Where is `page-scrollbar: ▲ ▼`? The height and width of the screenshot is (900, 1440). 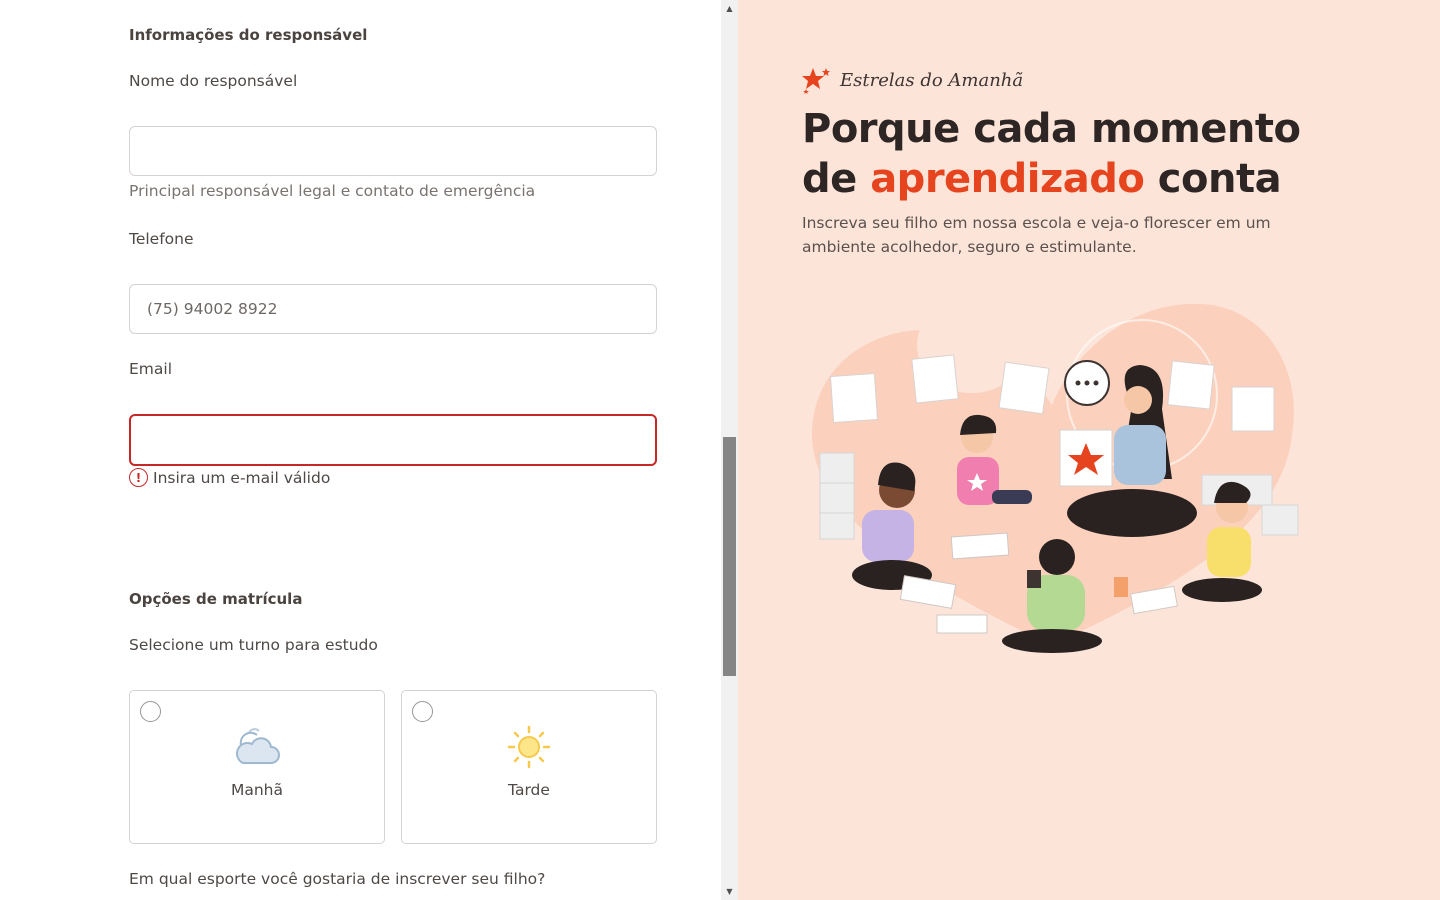 page-scrollbar: ▲ ▼ is located at coordinates (729, 450).